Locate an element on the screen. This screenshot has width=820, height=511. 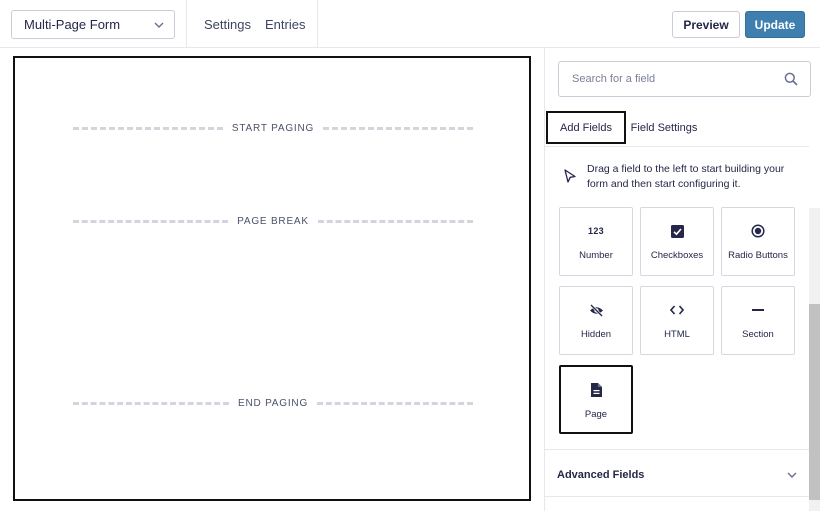
field-tile-label: Checkboxes is located at coordinates (677, 255).